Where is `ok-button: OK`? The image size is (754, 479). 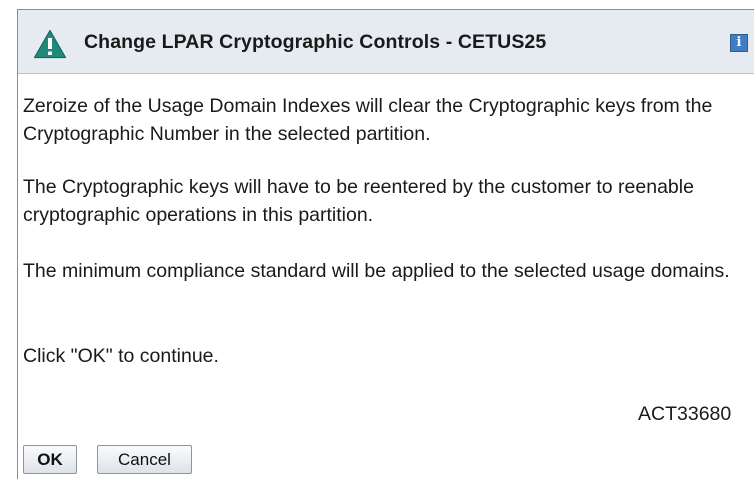
ok-button: OK is located at coordinates (50, 459).